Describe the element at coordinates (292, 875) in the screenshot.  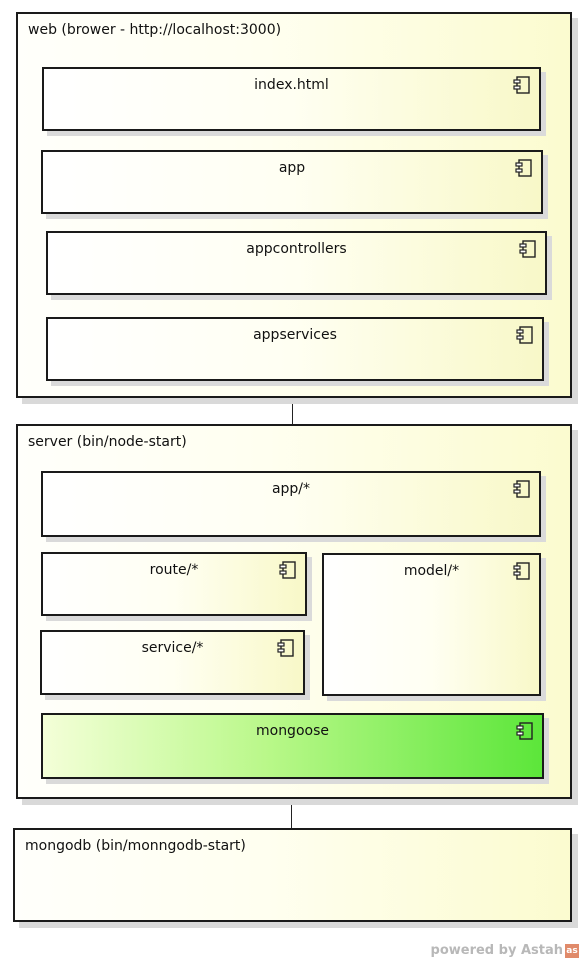
I see `node-mongodb: mongodb (bin/monngodb-start)` at that location.